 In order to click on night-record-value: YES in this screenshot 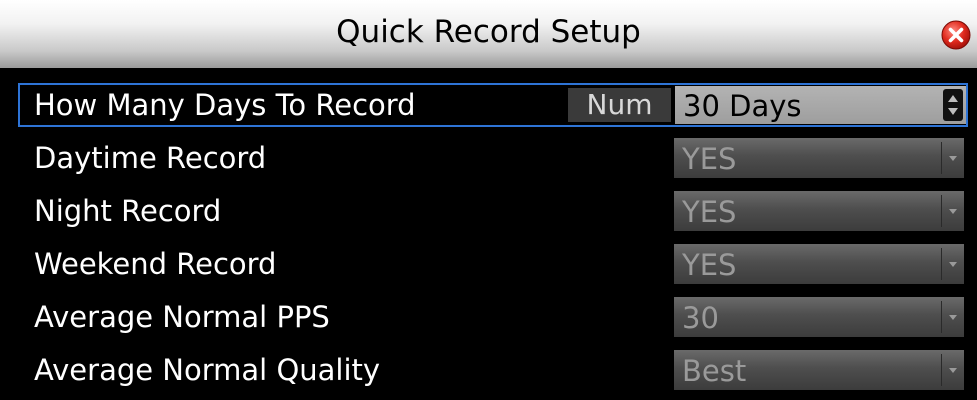, I will do `click(709, 212)`.